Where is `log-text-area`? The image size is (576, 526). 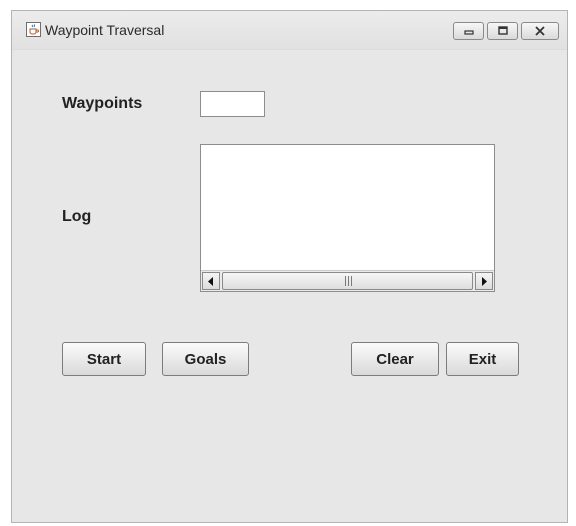 log-text-area is located at coordinates (347, 218).